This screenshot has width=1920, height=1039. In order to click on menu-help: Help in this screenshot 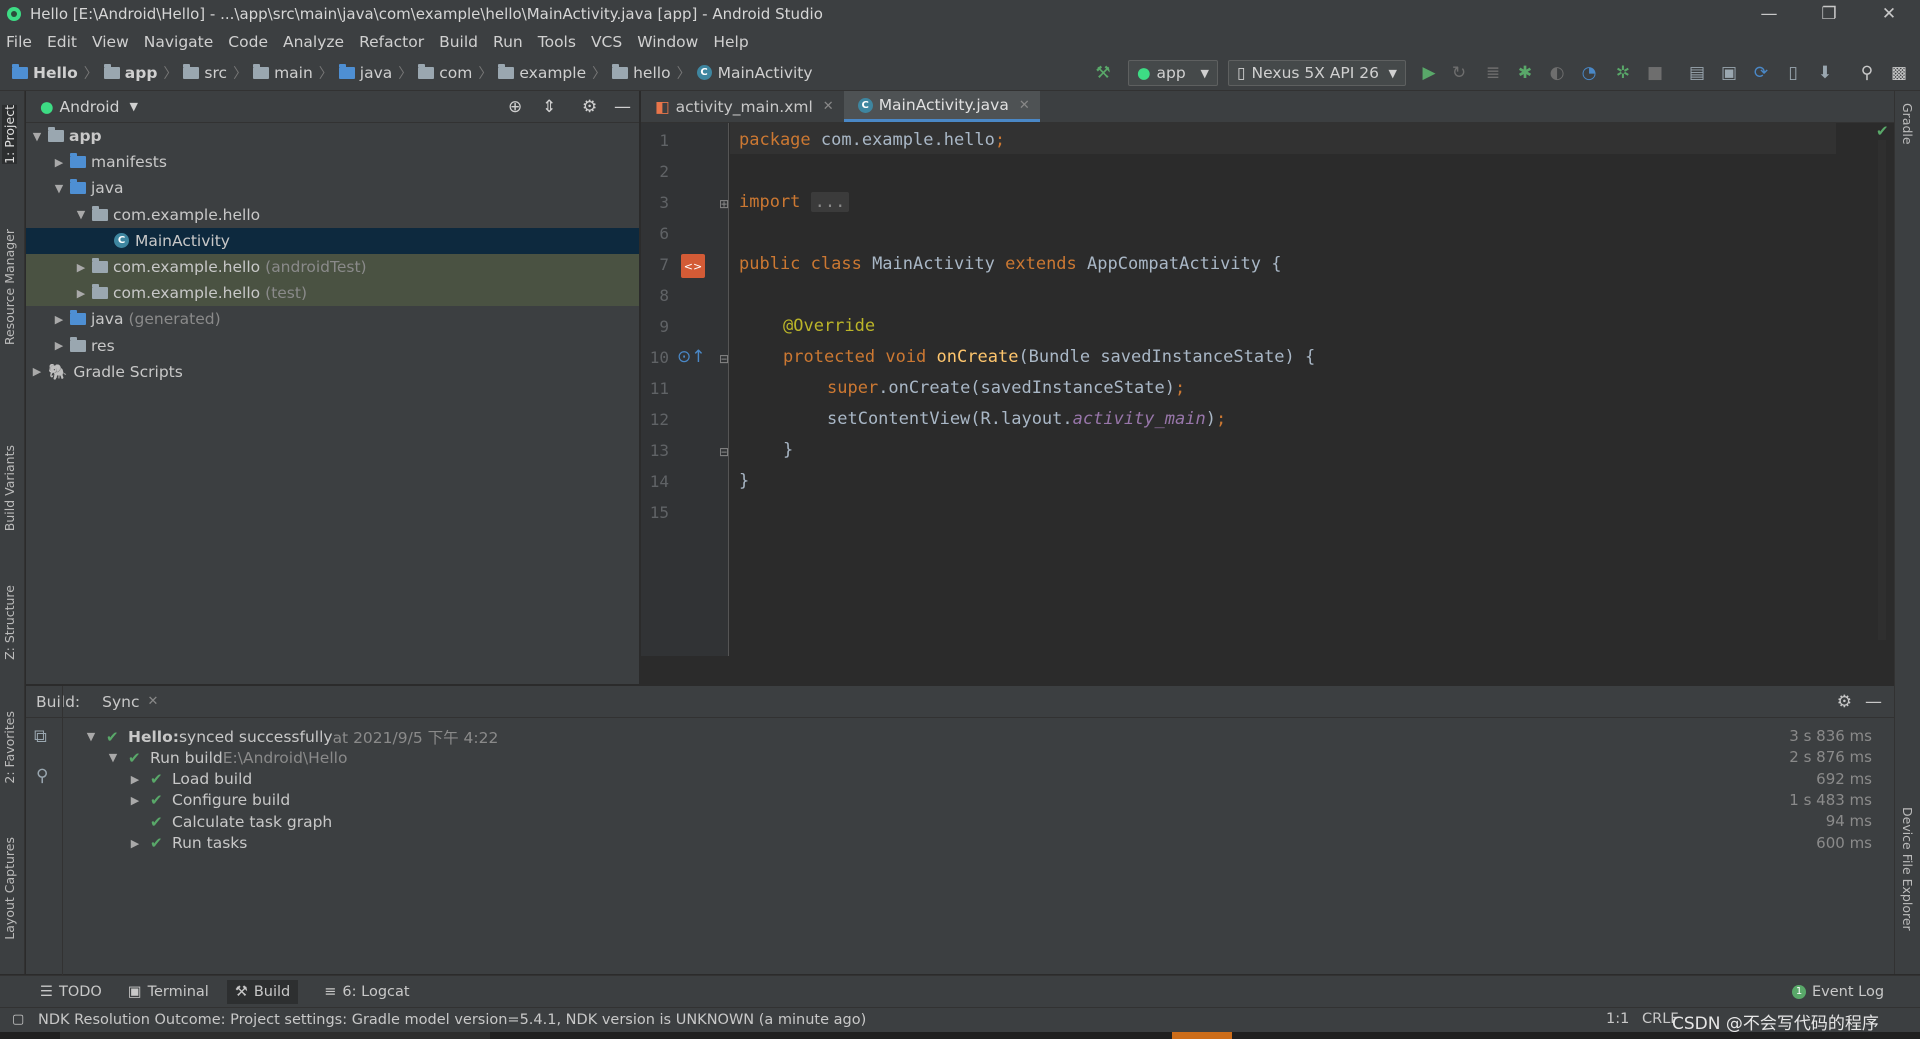, I will do `click(730, 42)`.